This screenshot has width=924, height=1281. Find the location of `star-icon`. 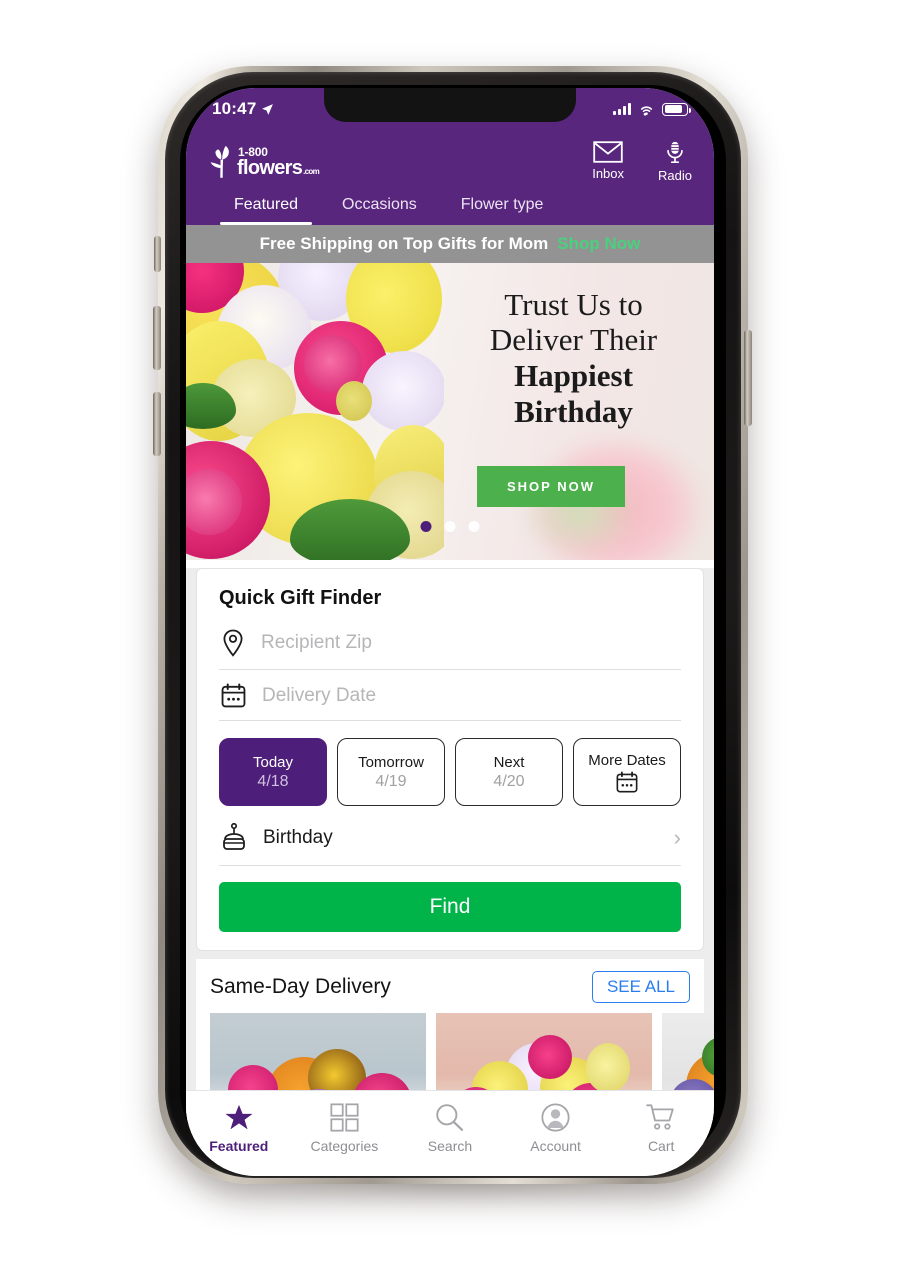

star-icon is located at coordinates (239, 1117).